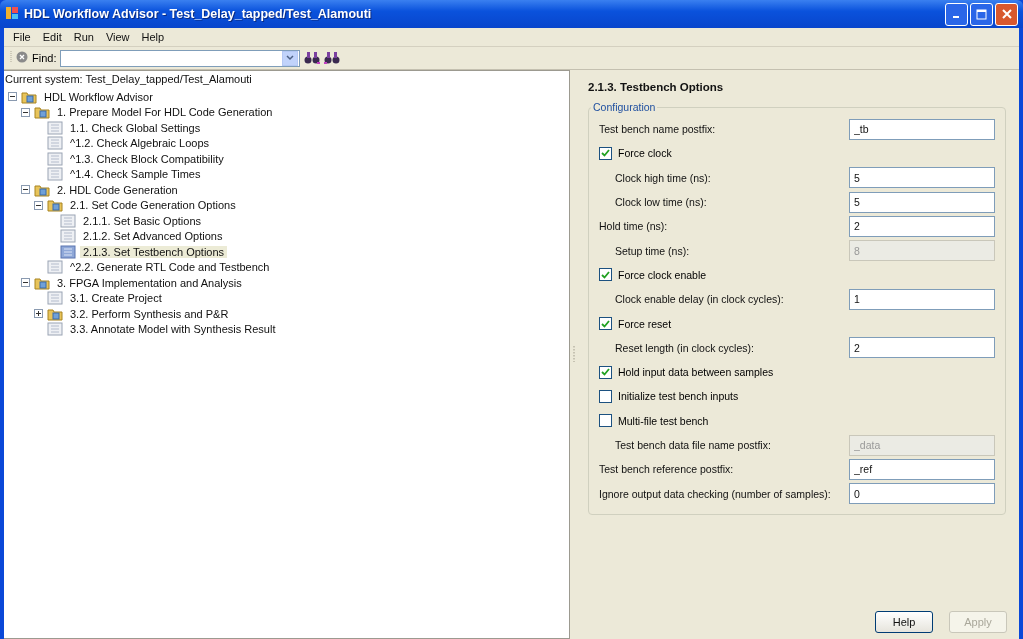 This screenshot has height=639, width=1023. What do you see at coordinates (128, 79) in the screenshot?
I see `current-system-label: Current system: Test_Delay_tapped/Test_Alamouti` at bounding box center [128, 79].